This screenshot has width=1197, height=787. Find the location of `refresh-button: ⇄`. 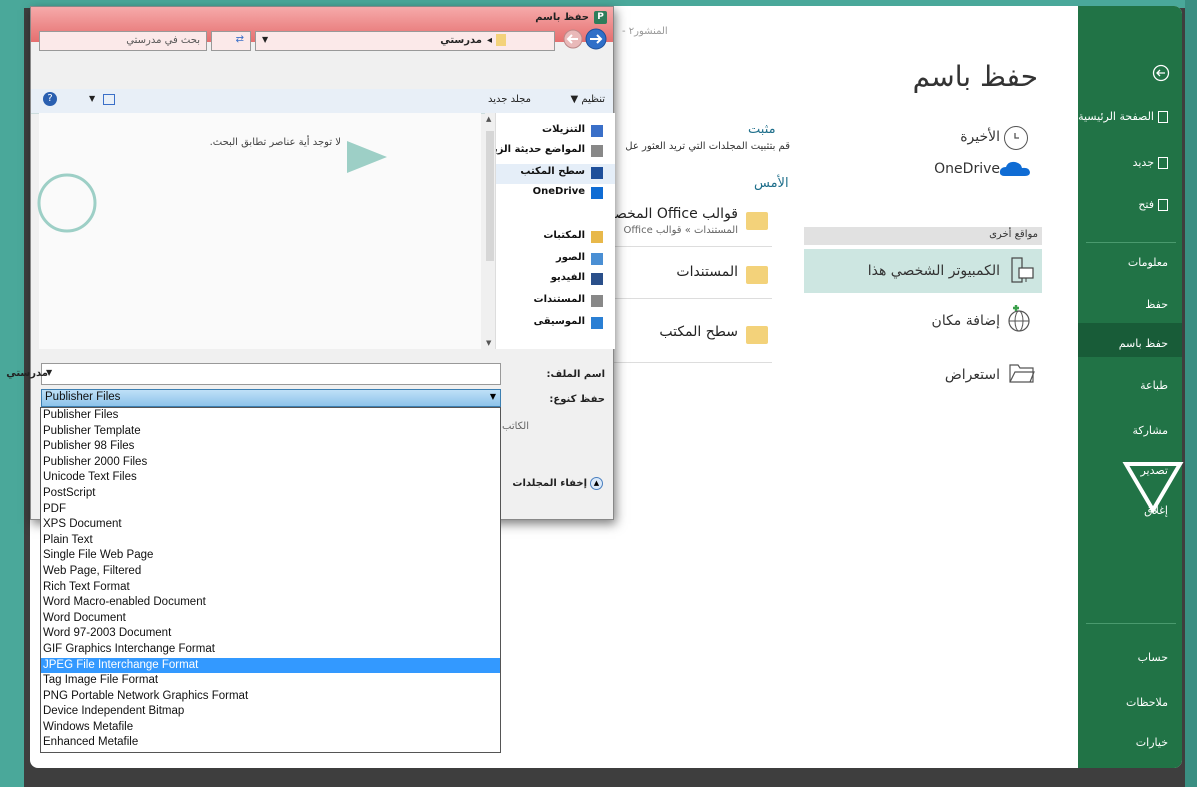

refresh-button: ⇄ is located at coordinates (231, 41).